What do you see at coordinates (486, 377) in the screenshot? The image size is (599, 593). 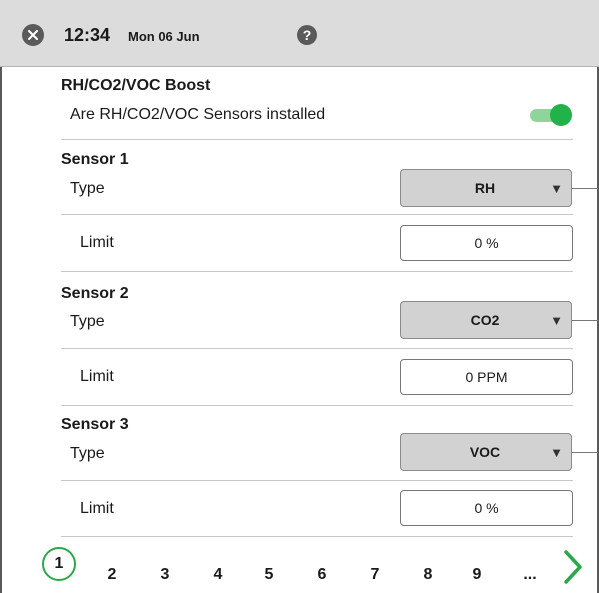 I see `sensor-2-limit-field: 0 PPM` at bounding box center [486, 377].